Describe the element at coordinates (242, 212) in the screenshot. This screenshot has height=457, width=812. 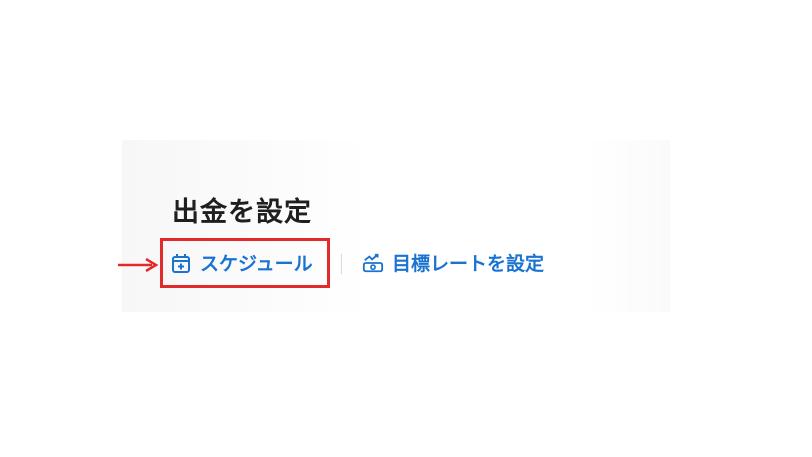
I see `page-title: 出金を設定` at that location.